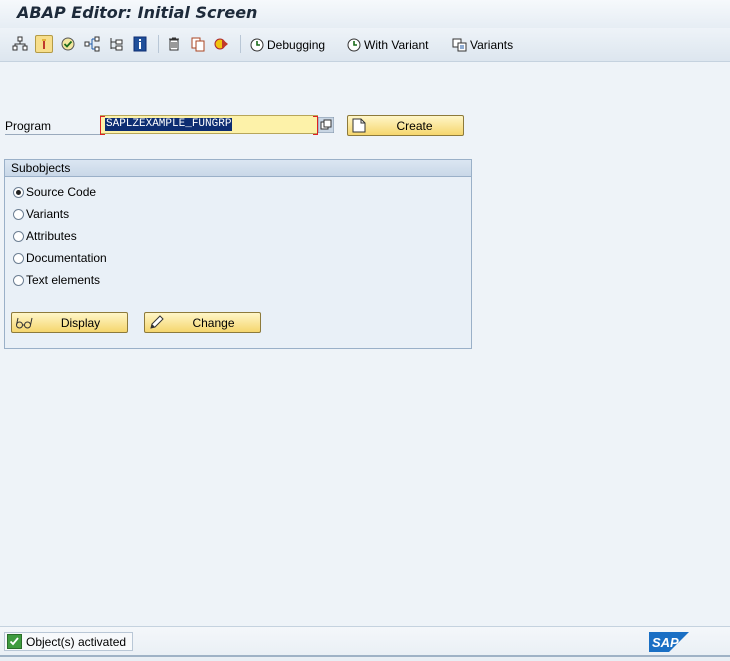  What do you see at coordinates (20, 44) in the screenshot?
I see `hierarchy-icon` at bounding box center [20, 44].